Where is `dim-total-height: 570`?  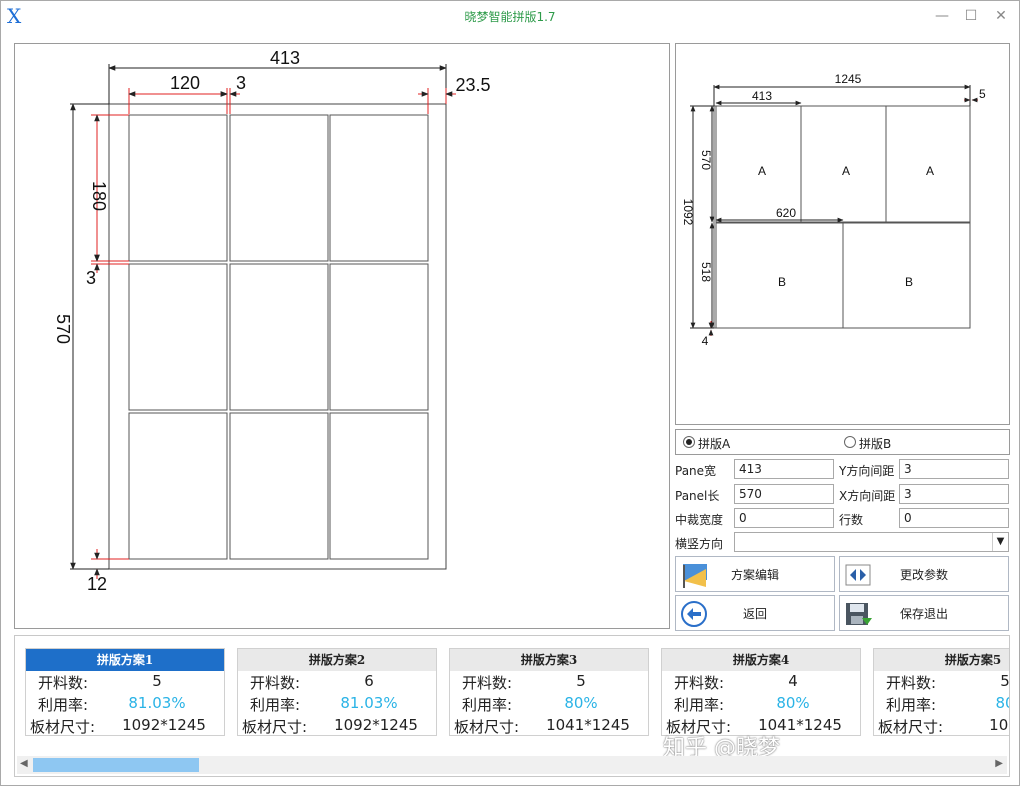
dim-total-height: 570 is located at coordinates (63, 329).